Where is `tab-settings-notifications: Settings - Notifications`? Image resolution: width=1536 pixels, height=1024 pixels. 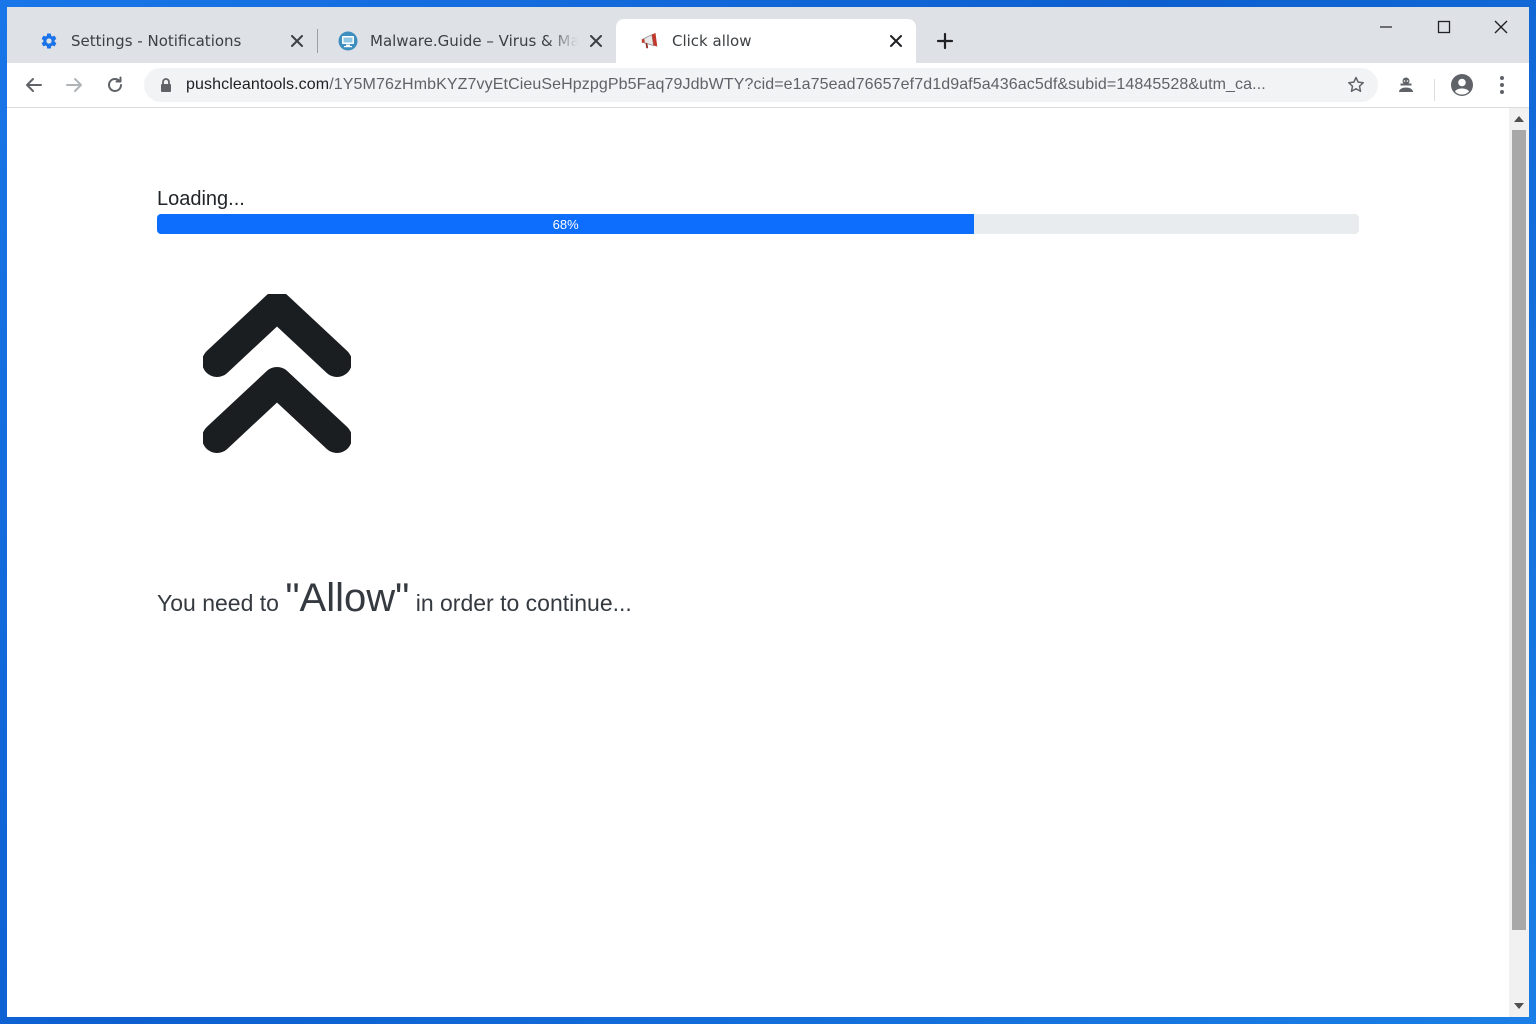 tab-settings-notifications: Settings - Notifications is located at coordinates (166, 41).